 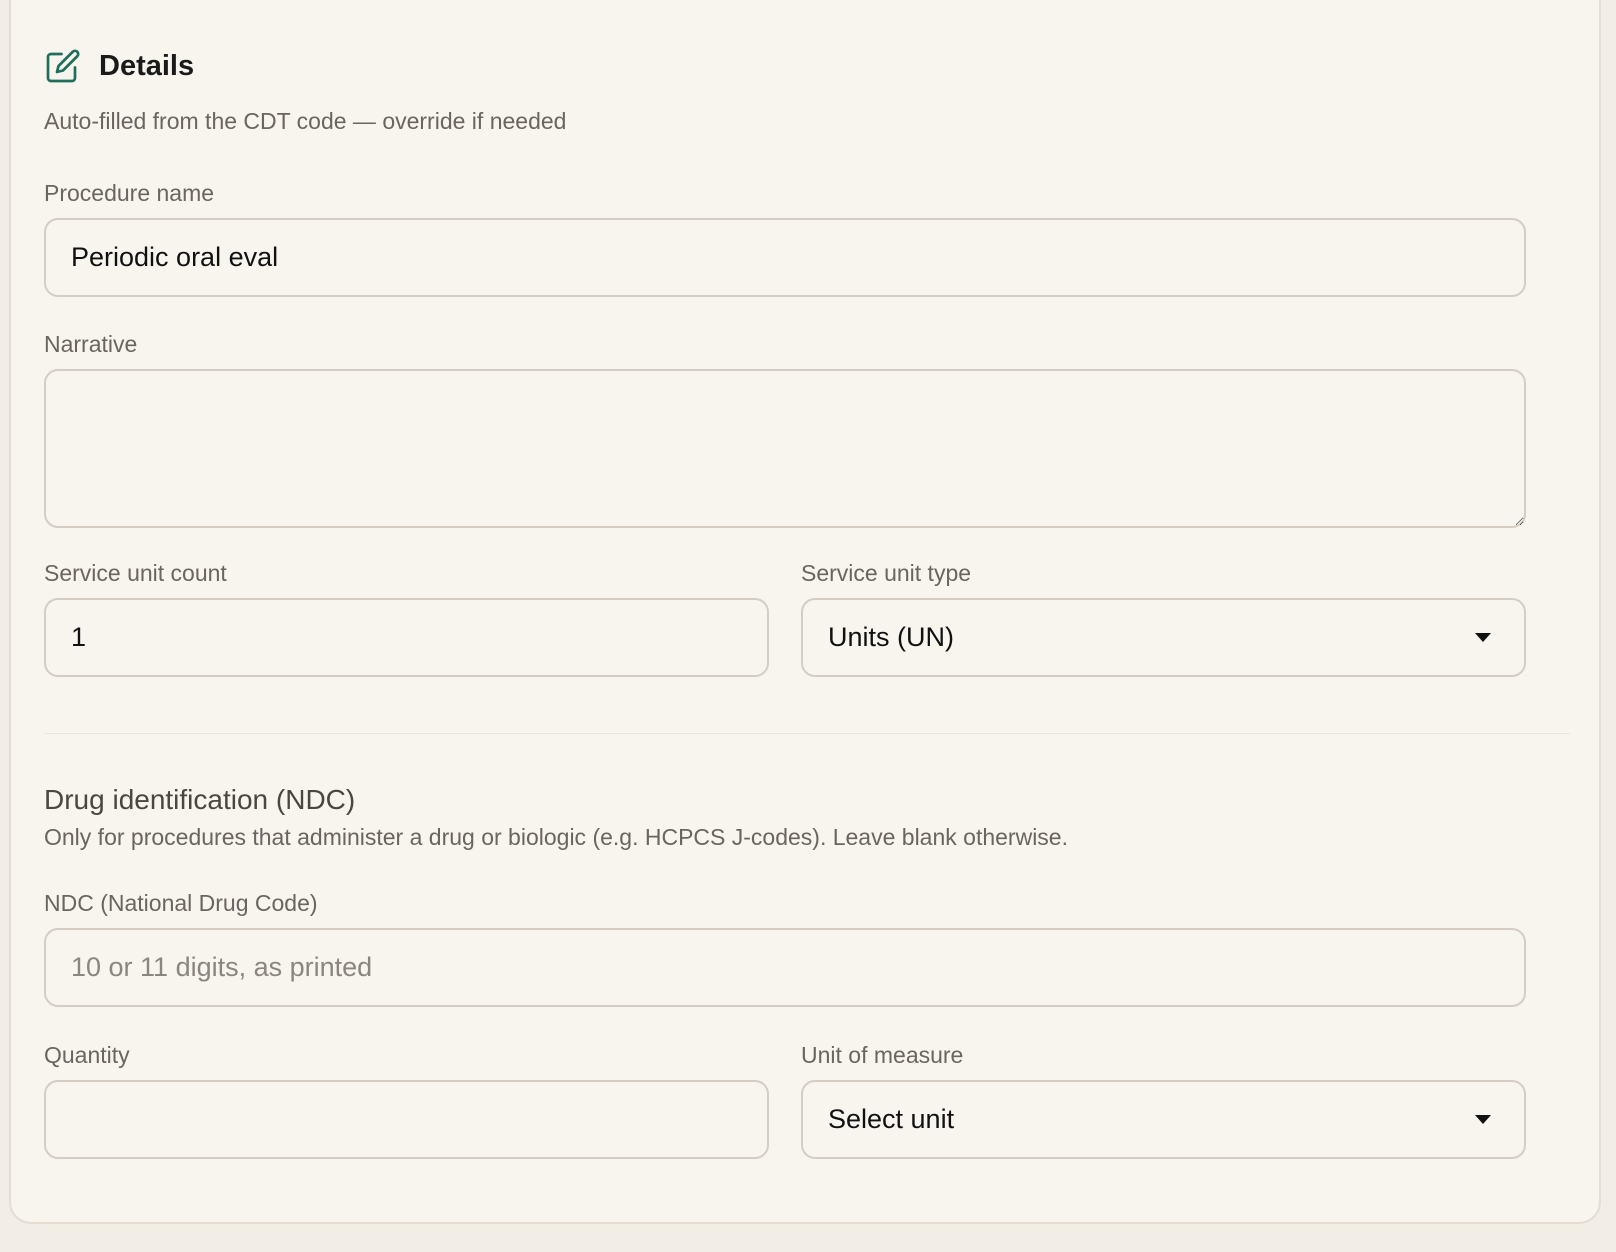 I want to click on quantity-input, so click(x=406, y=1119).